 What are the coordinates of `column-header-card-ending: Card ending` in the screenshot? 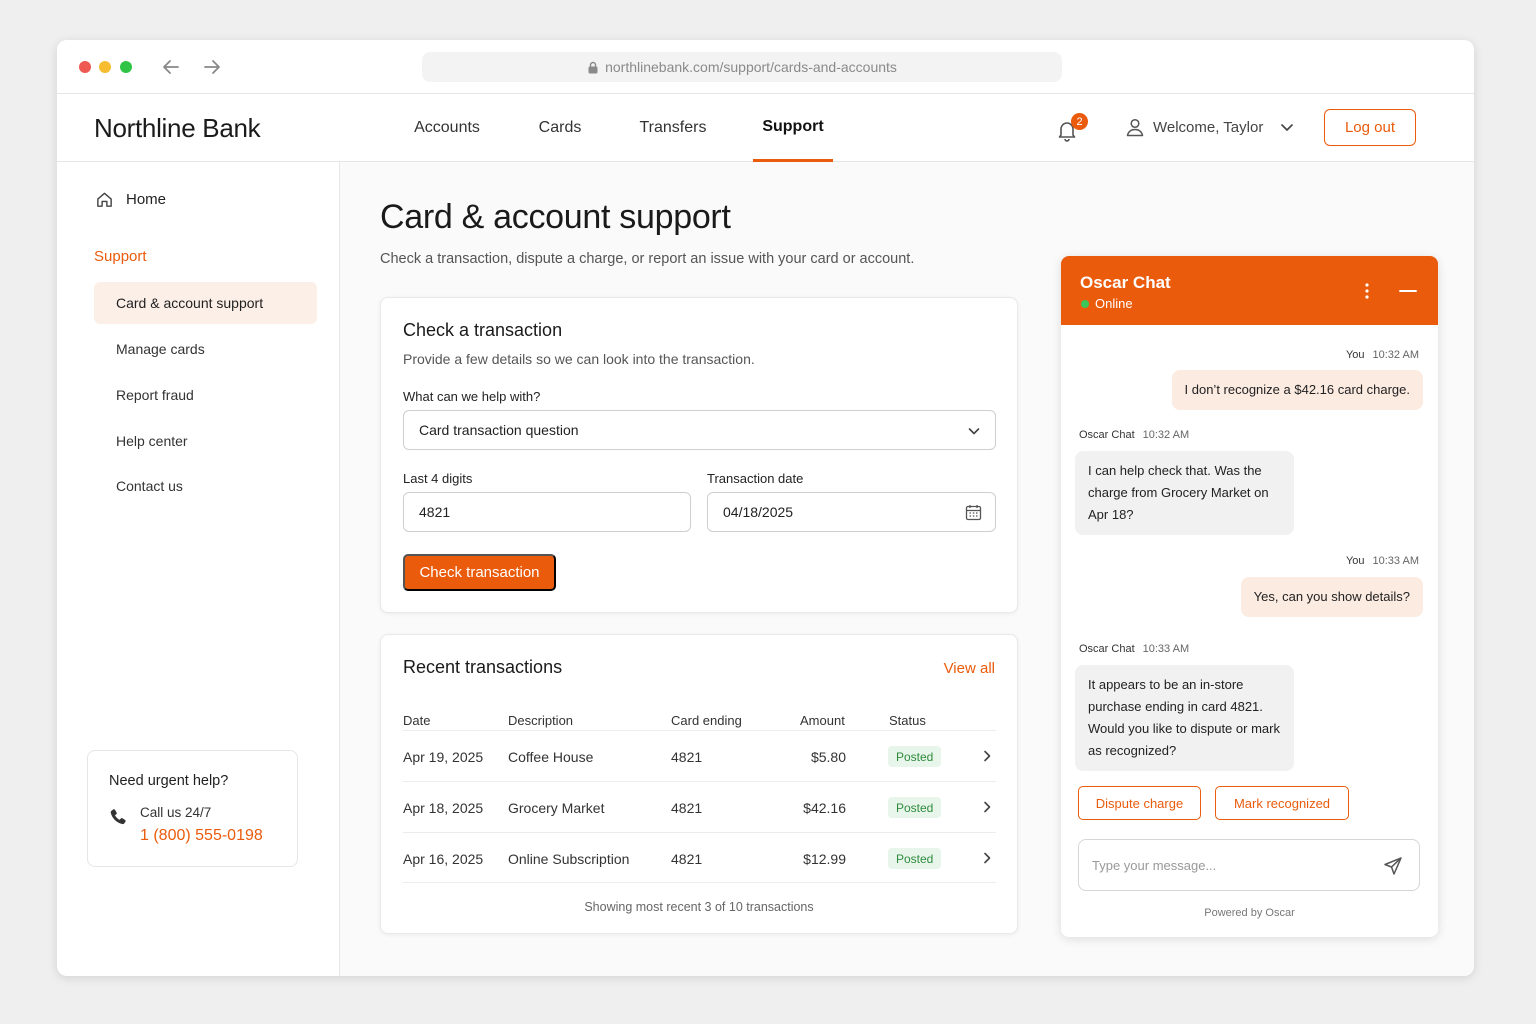 It's located at (706, 720).